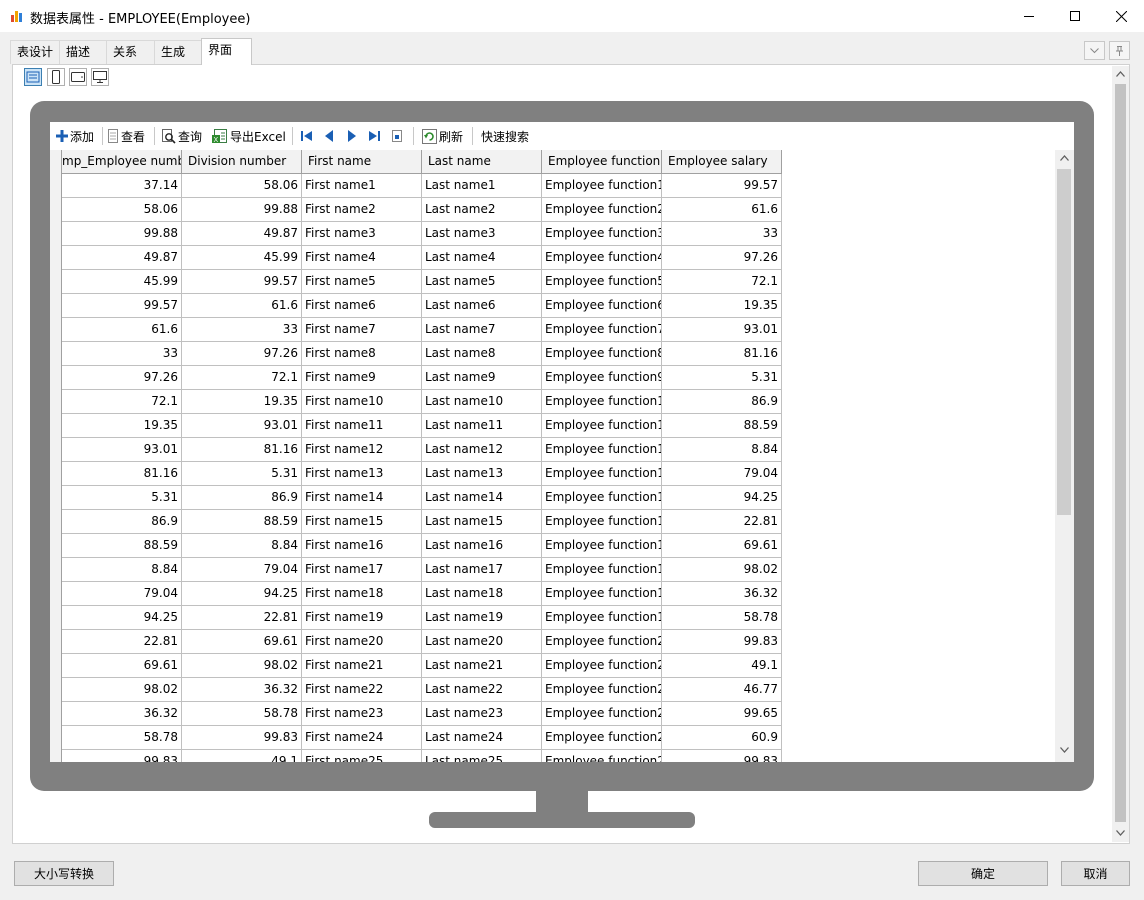 This screenshot has height=900, width=1144. I want to click on cell-emp-employee-number: 33, so click(122, 354).